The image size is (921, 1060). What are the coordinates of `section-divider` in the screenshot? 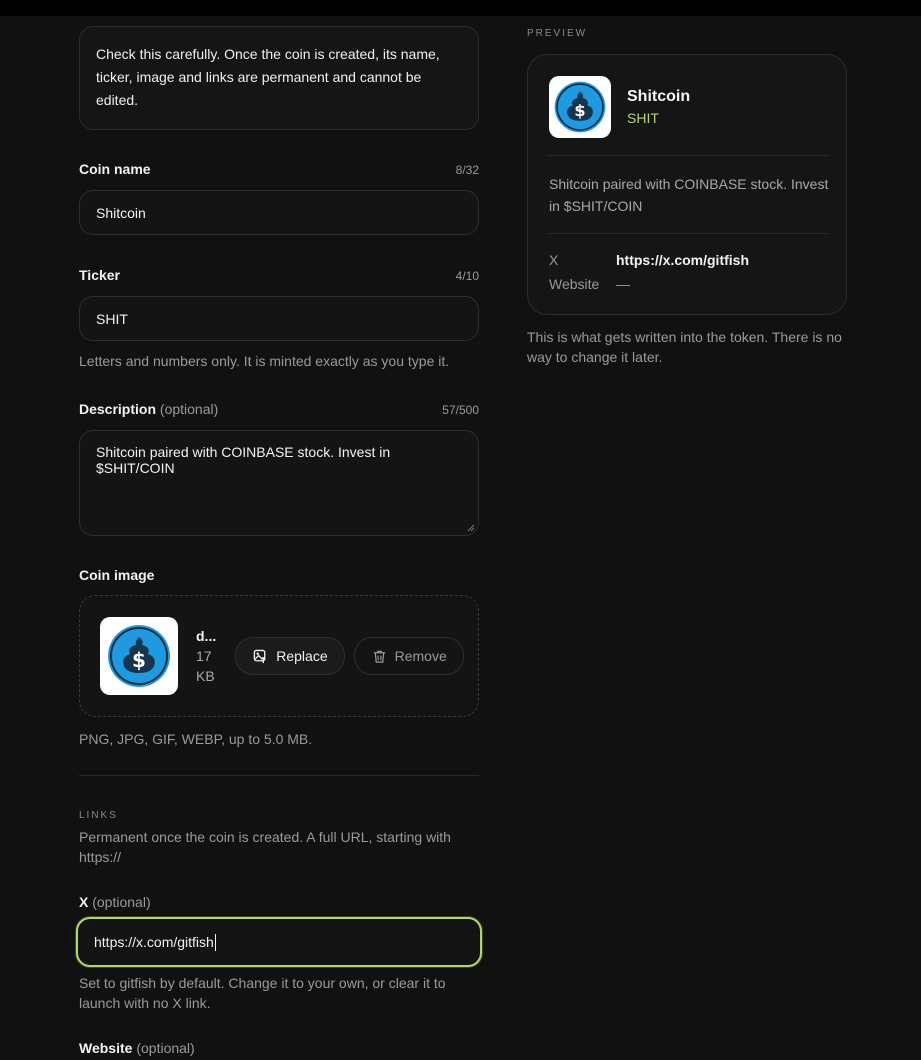 It's located at (279, 775).